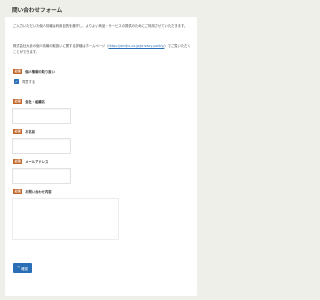 The image size is (320, 300). Describe the element at coordinates (35, 102) in the screenshot. I see `company-field-label: 会社・組織名` at that location.